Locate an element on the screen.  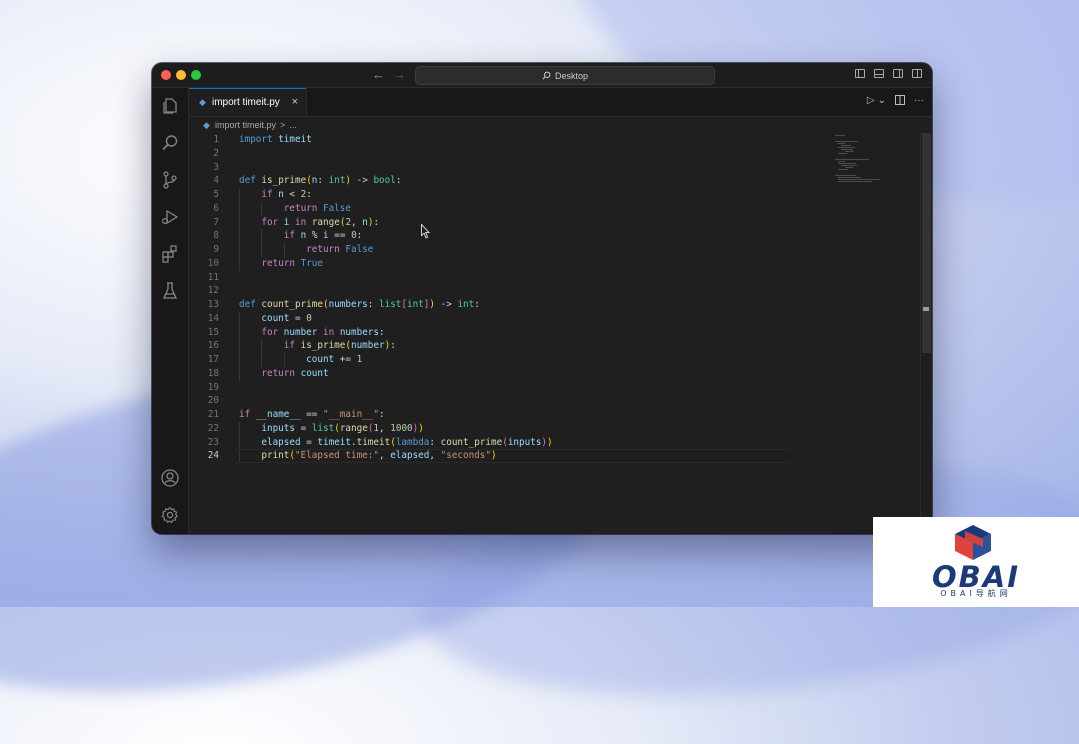
run-menu-chevron-icon: ⌄ is located at coordinates (882, 101).